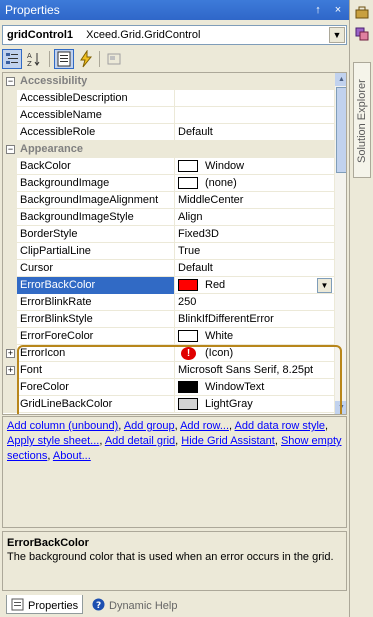 Image resolution: width=373 pixels, height=617 pixels. I want to click on property-row: ClipPartialLine True, so click(168, 251).